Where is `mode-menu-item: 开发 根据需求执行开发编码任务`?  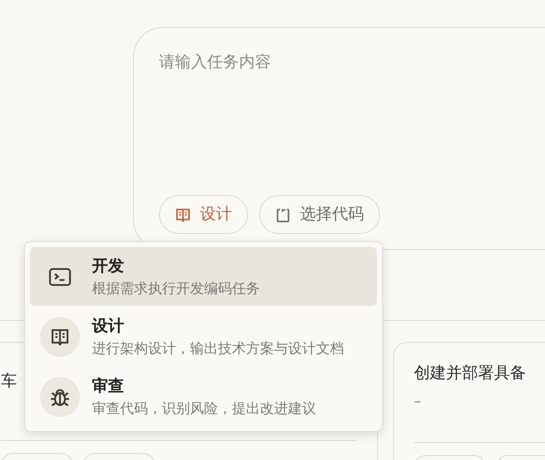
mode-menu-item: 开发 根据需求执行开发编码任务 is located at coordinates (203, 276).